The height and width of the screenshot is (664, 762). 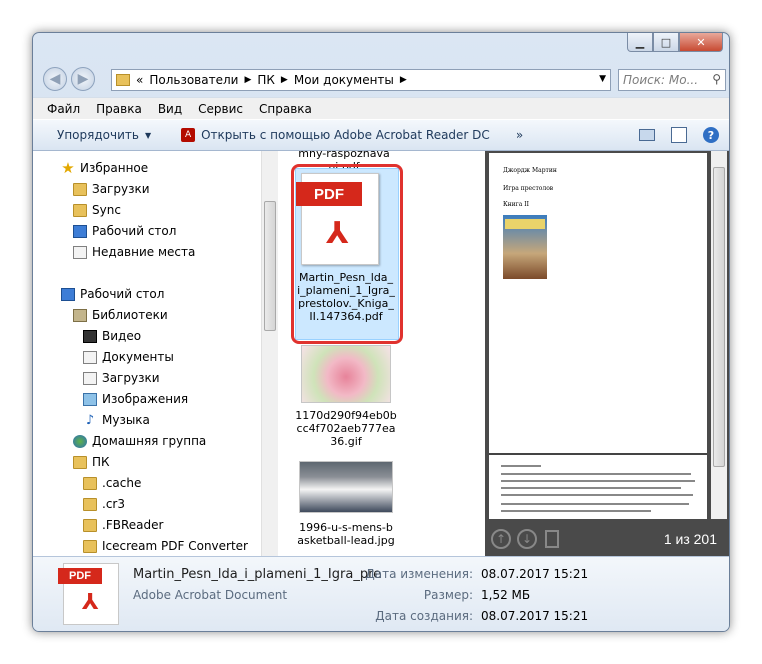 I want to click on pane-splitter, so click(x=281, y=353).